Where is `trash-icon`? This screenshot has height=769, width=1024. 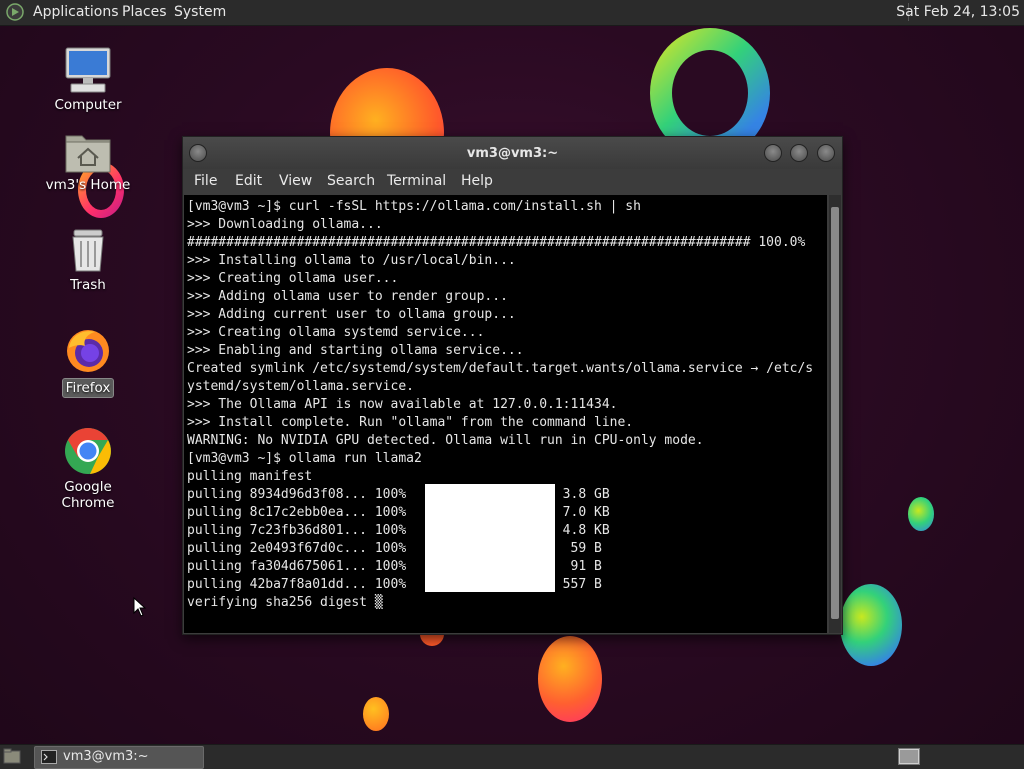
trash-icon is located at coordinates (88, 250).